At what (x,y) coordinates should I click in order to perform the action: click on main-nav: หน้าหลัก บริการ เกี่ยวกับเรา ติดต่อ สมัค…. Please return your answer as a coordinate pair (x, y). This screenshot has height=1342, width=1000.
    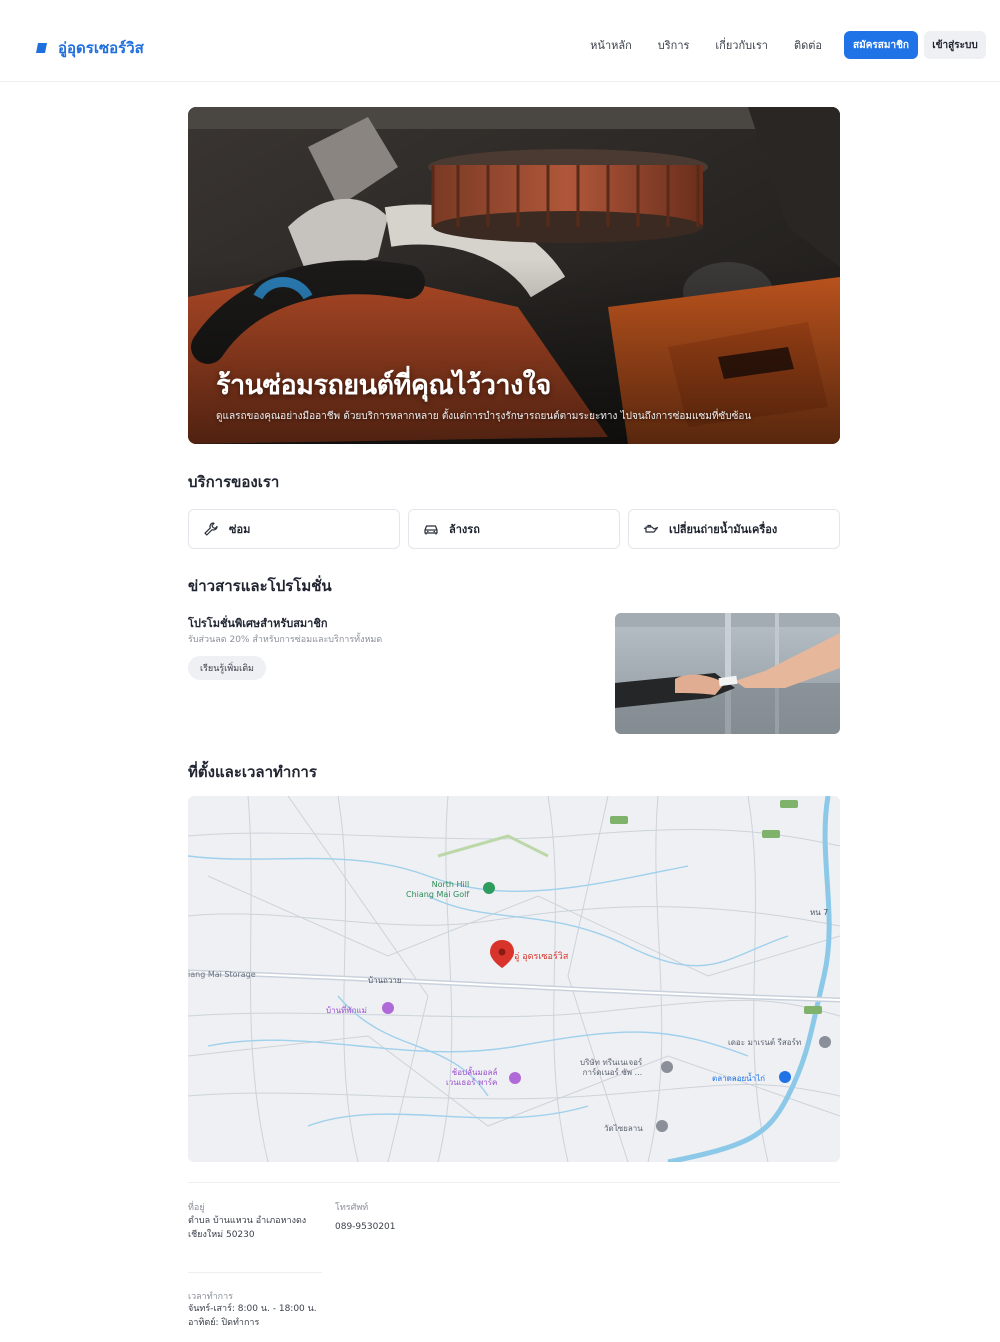
    Looking at the image, I should click on (788, 45).